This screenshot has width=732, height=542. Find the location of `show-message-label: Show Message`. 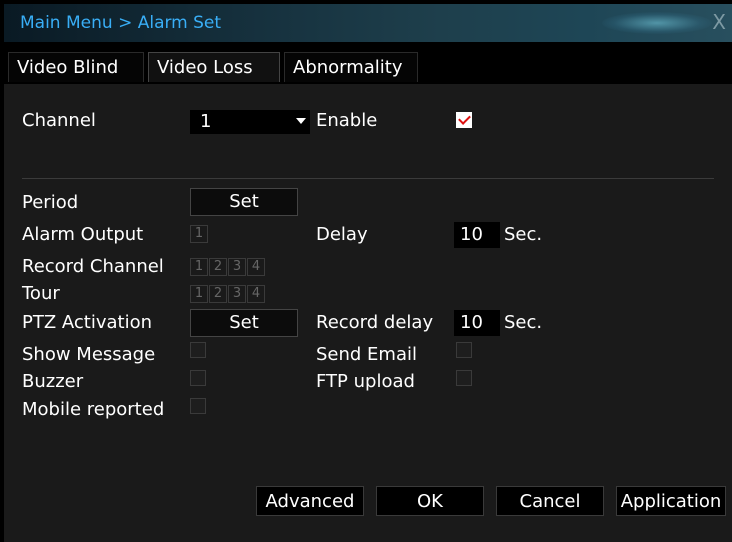

show-message-label: Show Message is located at coordinates (89, 354).